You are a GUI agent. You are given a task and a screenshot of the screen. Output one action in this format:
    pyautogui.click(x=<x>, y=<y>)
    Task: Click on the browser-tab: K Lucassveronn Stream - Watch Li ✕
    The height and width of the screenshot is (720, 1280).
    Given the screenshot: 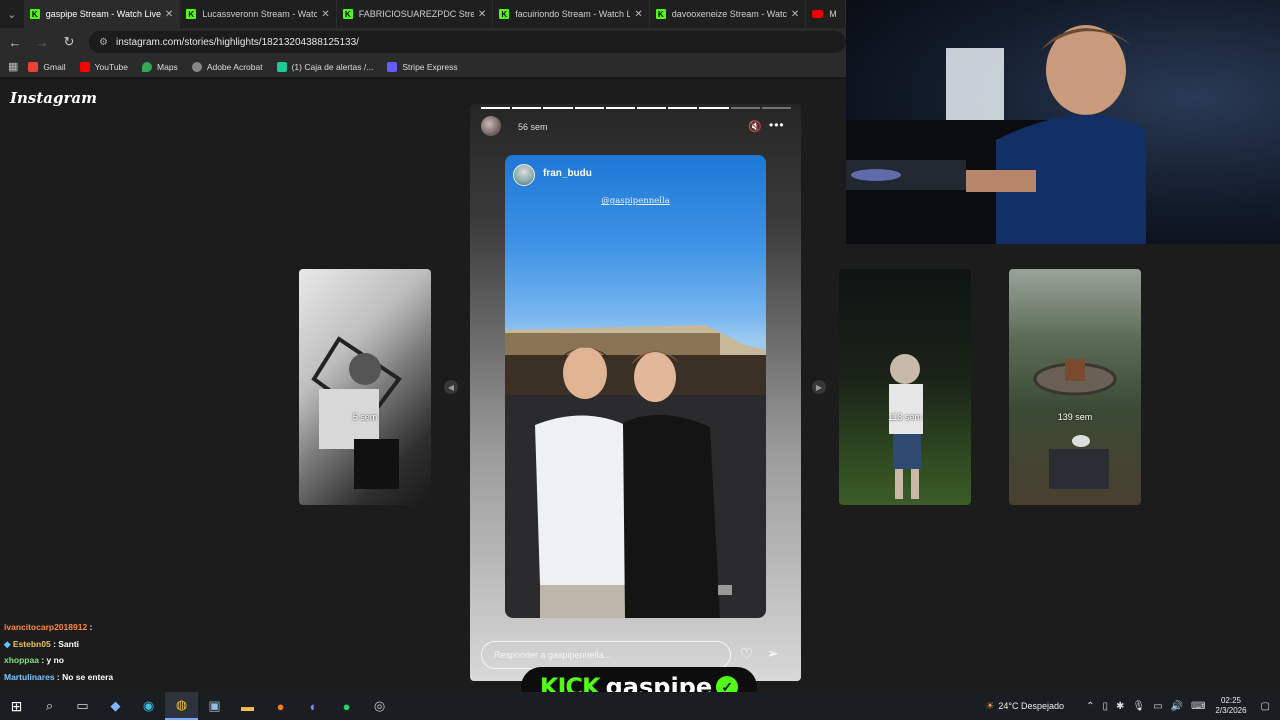 What is the action you would take?
    pyautogui.click(x=258, y=14)
    